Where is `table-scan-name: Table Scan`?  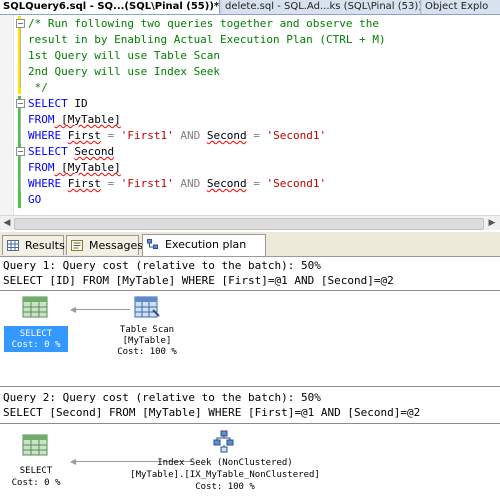 table-scan-name: Table Scan is located at coordinates (147, 330).